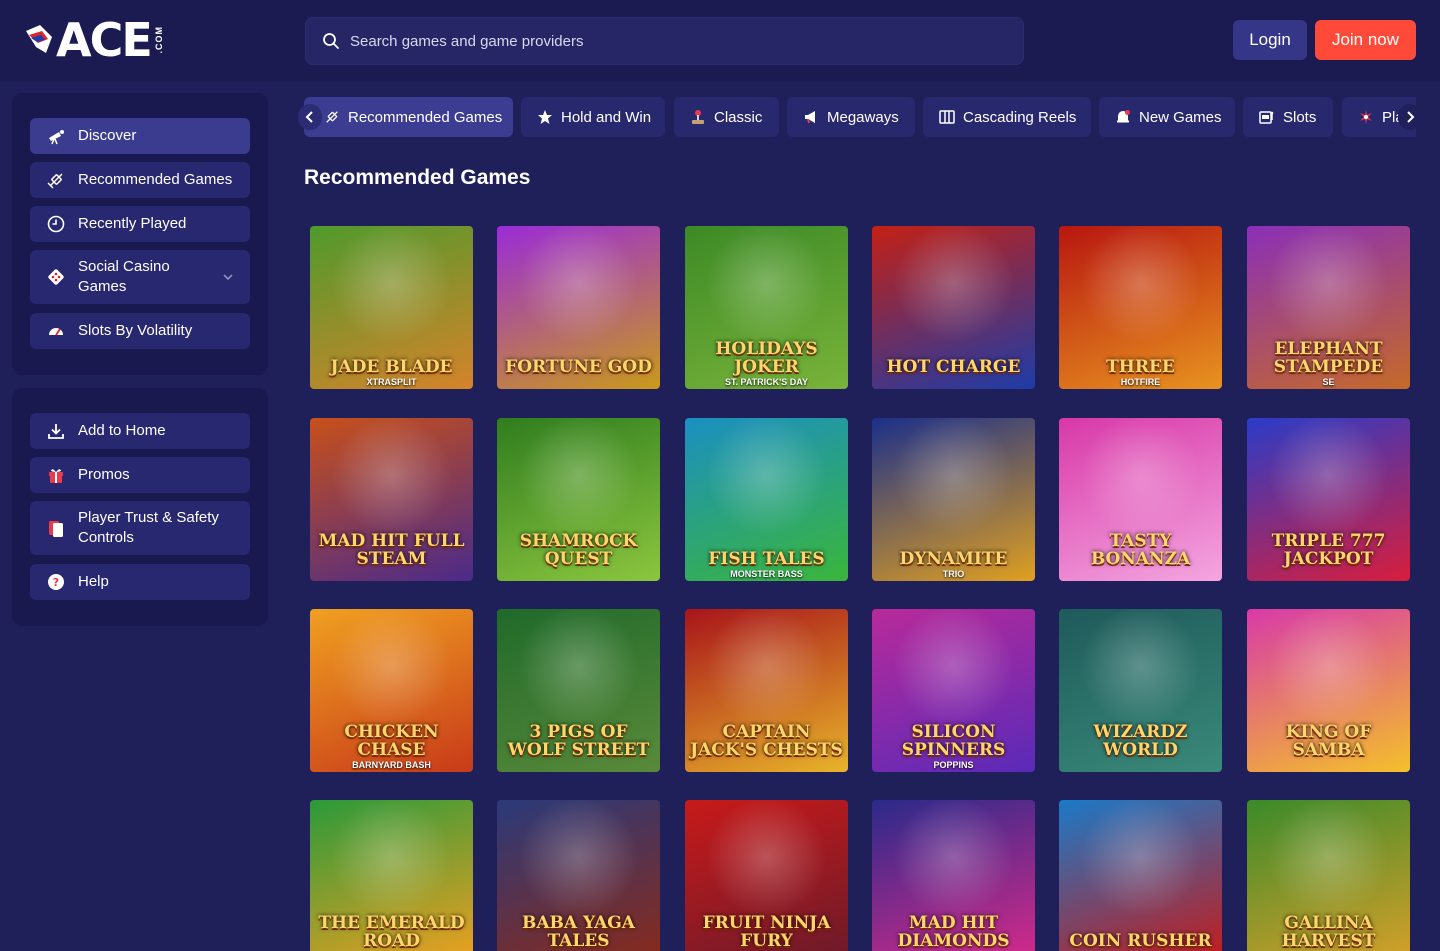  Describe the element at coordinates (1140, 382) in the screenshot. I see `game-subtitle: HOTFIRE` at that location.